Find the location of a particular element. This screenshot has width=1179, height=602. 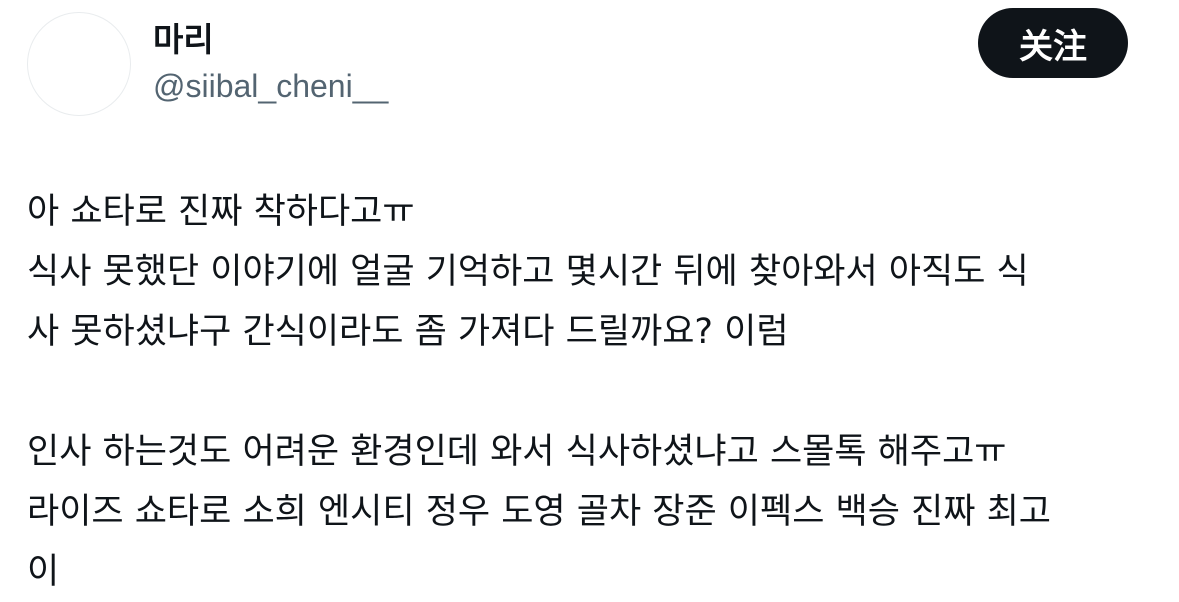

tweet-line: 아 쇼타로 진짜 착하다고ㅠ is located at coordinates (221, 212).